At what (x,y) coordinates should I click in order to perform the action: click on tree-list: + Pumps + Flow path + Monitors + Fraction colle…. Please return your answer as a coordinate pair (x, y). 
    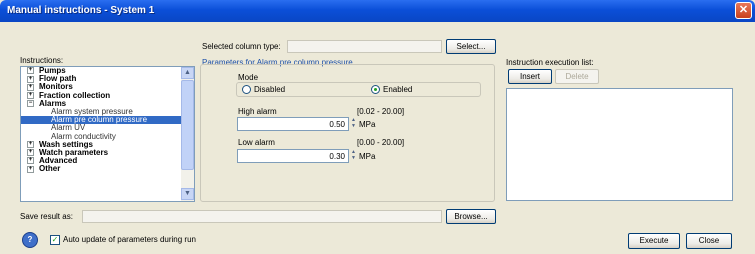
    Looking at the image, I should click on (107, 120).